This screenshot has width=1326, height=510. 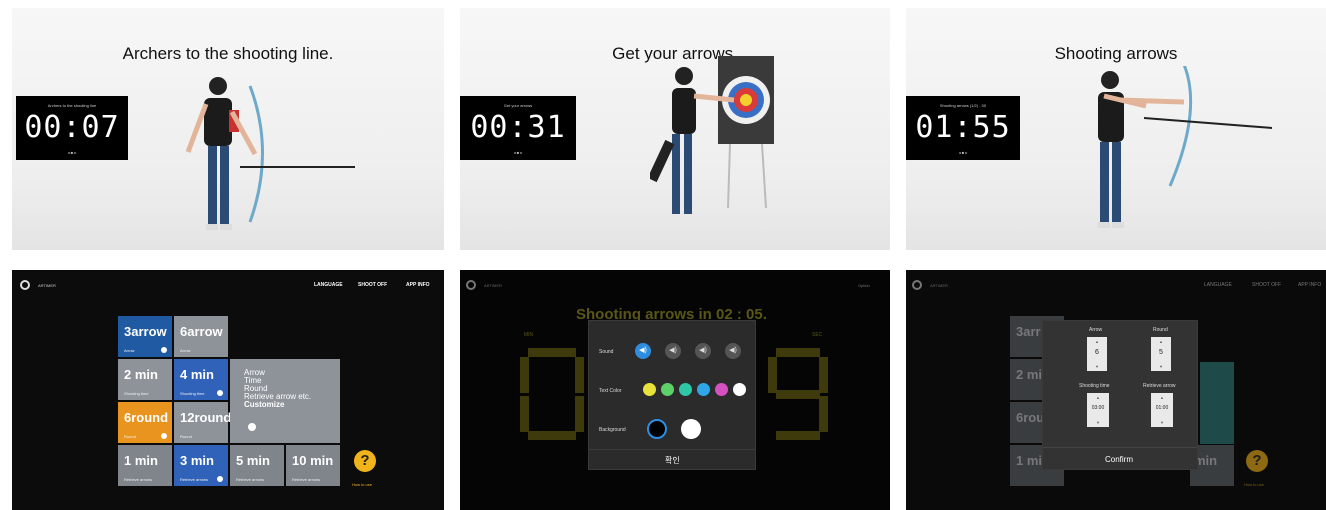 I want to click on tile-2min: 2 min Shooting time, so click(x=145, y=379).